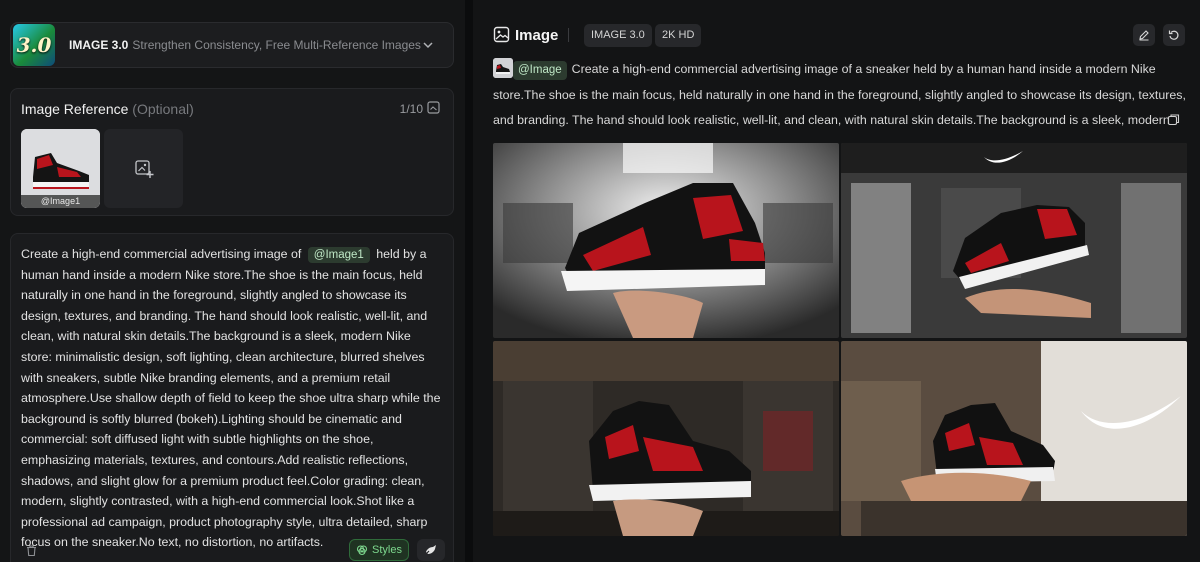 The image size is (1200, 562). I want to click on image-reference-title: Image Reference (Optional), so click(107, 109).